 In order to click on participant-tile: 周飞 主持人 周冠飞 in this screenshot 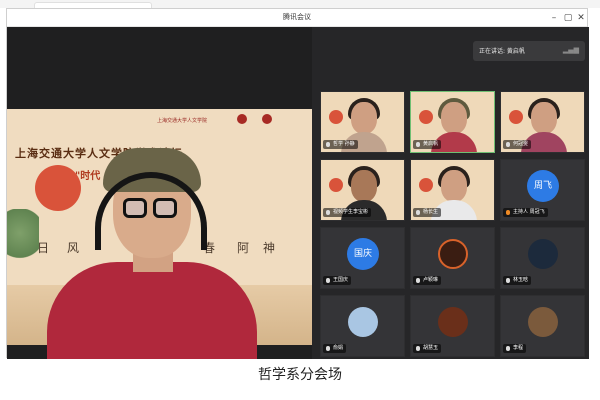, I will do `click(542, 190)`.